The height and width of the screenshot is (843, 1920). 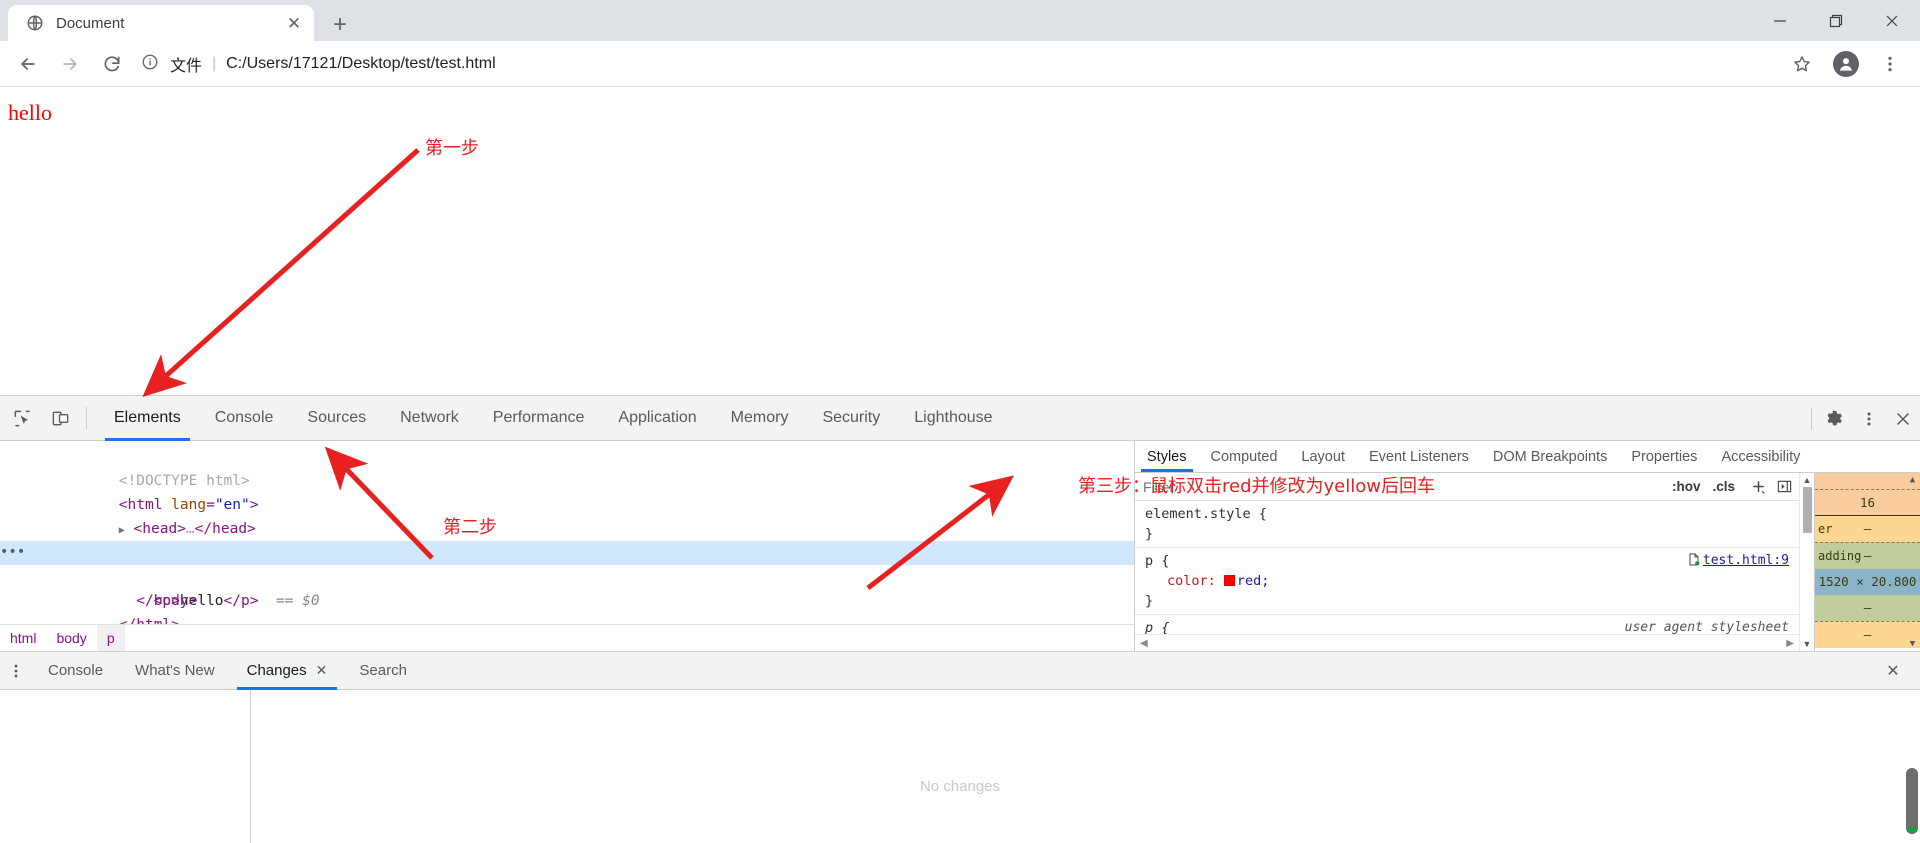 I want to click on annotation-step2: 第二步, so click(x=470, y=527).